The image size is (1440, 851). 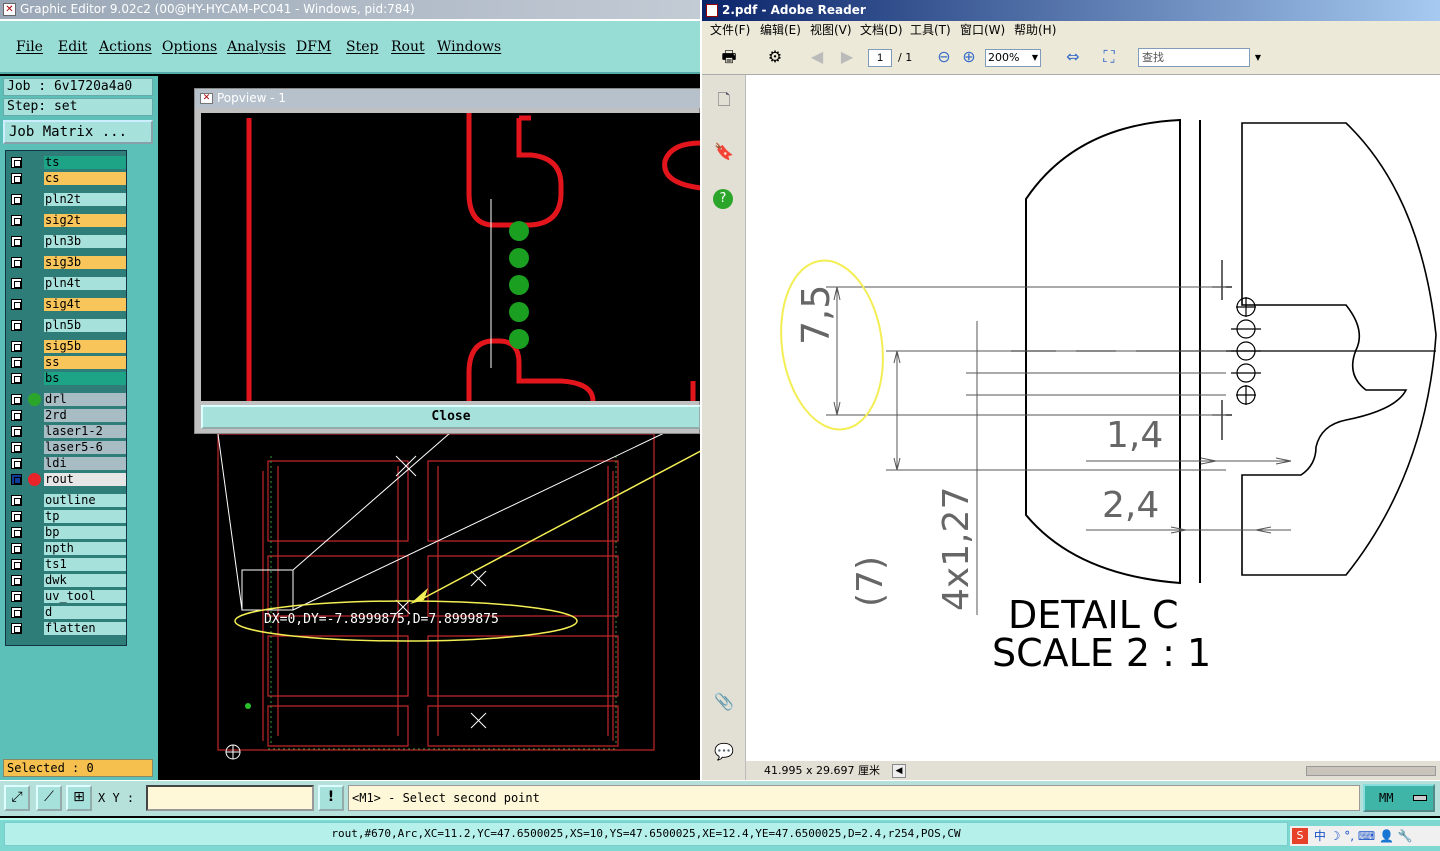 I want to click on menu-windows: Windows, so click(x=469, y=47).